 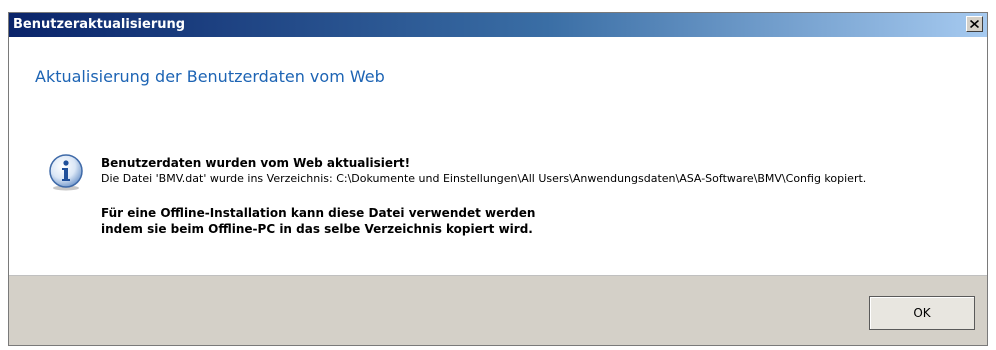 What do you see at coordinates (210, 76) in the screenshot?
I see `main-instruction: Aktualisierung der Benutzerdaten vom Web` at bounding box center [210, 76].